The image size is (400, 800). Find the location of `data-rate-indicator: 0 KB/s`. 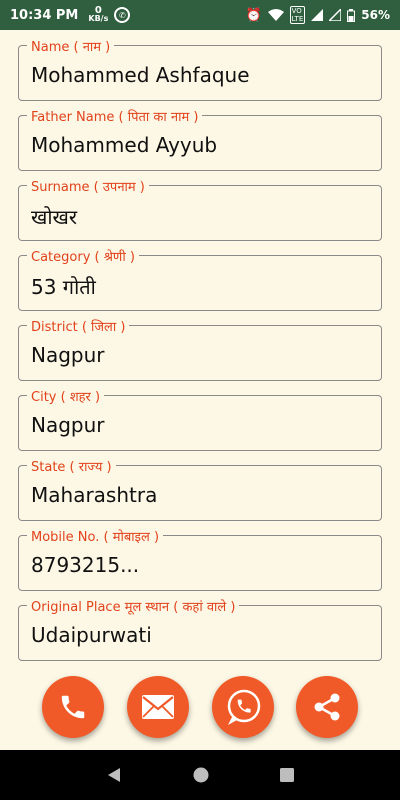

data-rate-indicator: 0 KB/s is located at coordinates (98, 14).